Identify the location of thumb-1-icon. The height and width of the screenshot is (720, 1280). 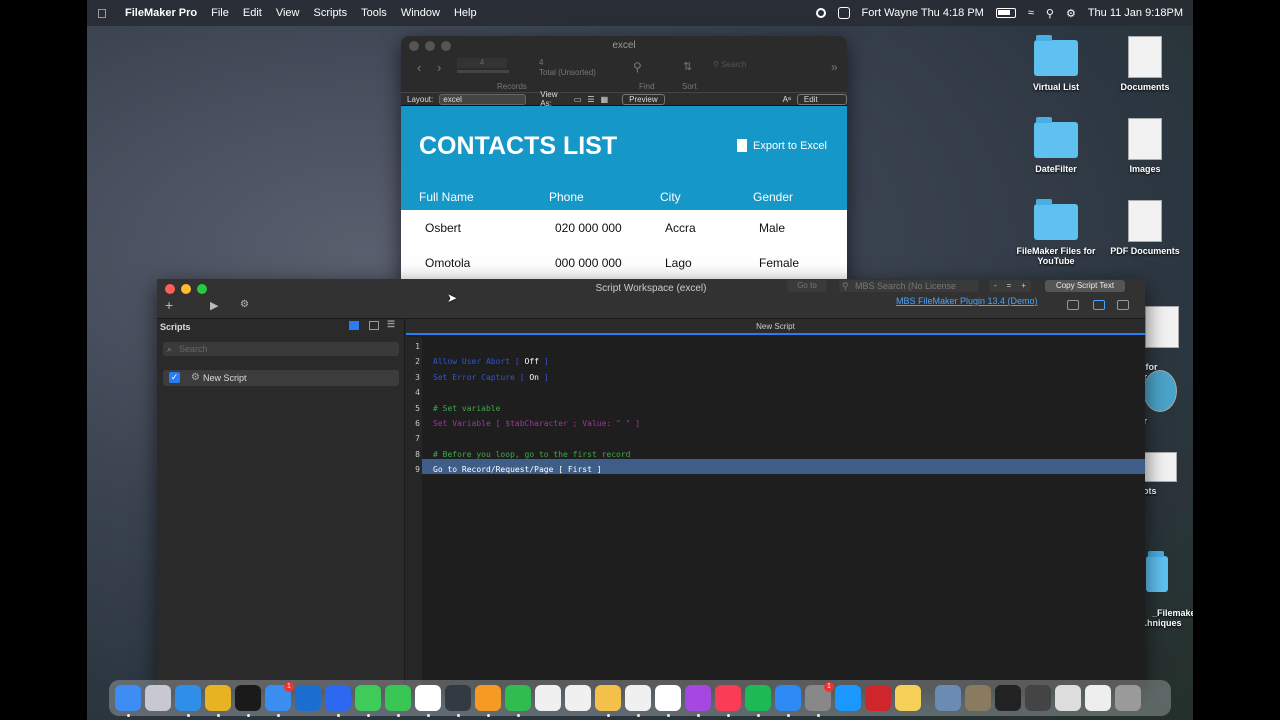
(978, 698).